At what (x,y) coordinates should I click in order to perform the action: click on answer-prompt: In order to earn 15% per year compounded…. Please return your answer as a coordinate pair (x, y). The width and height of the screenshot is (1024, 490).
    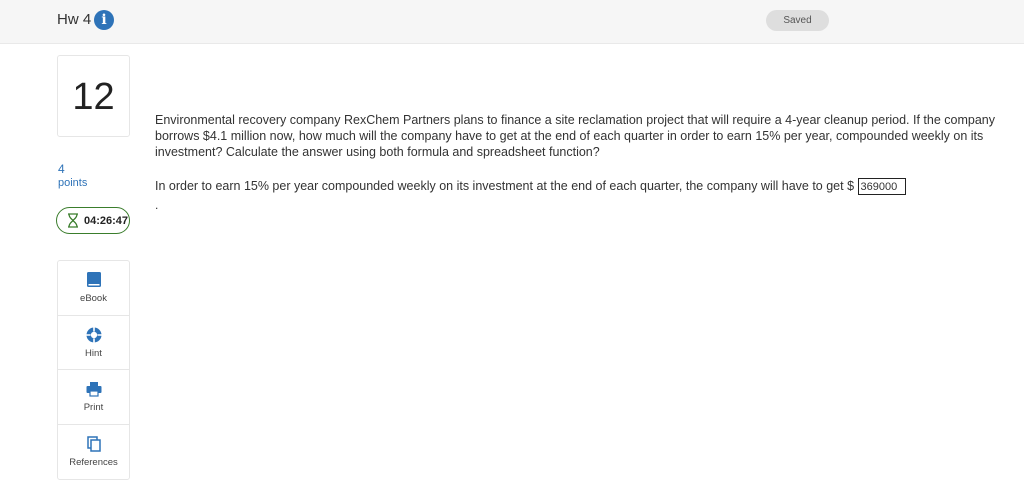
    Looking at the image, I should click on (505, 186).